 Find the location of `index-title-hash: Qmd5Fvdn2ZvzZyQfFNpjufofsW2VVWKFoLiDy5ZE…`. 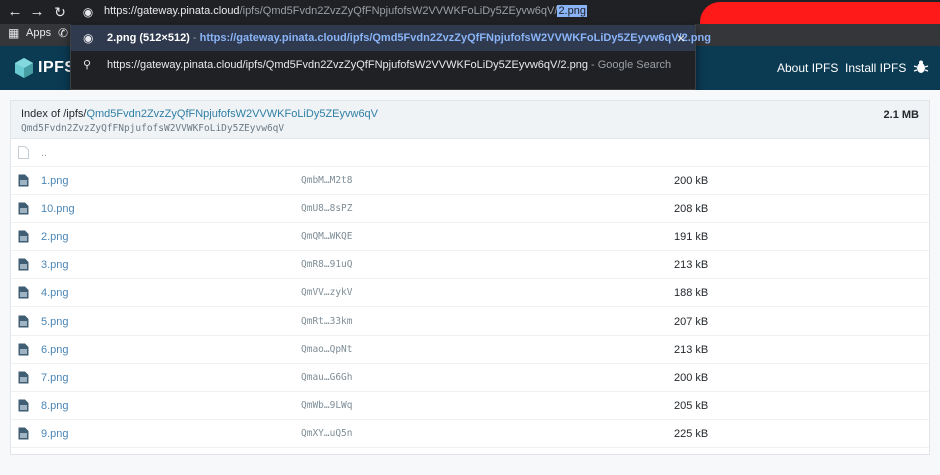

index-title-hash: Qmd5Fvdn2ZvzZyQfFNpjufofsW2VVWKFoLiDy5ZE… is located at coordinates (232, 114).